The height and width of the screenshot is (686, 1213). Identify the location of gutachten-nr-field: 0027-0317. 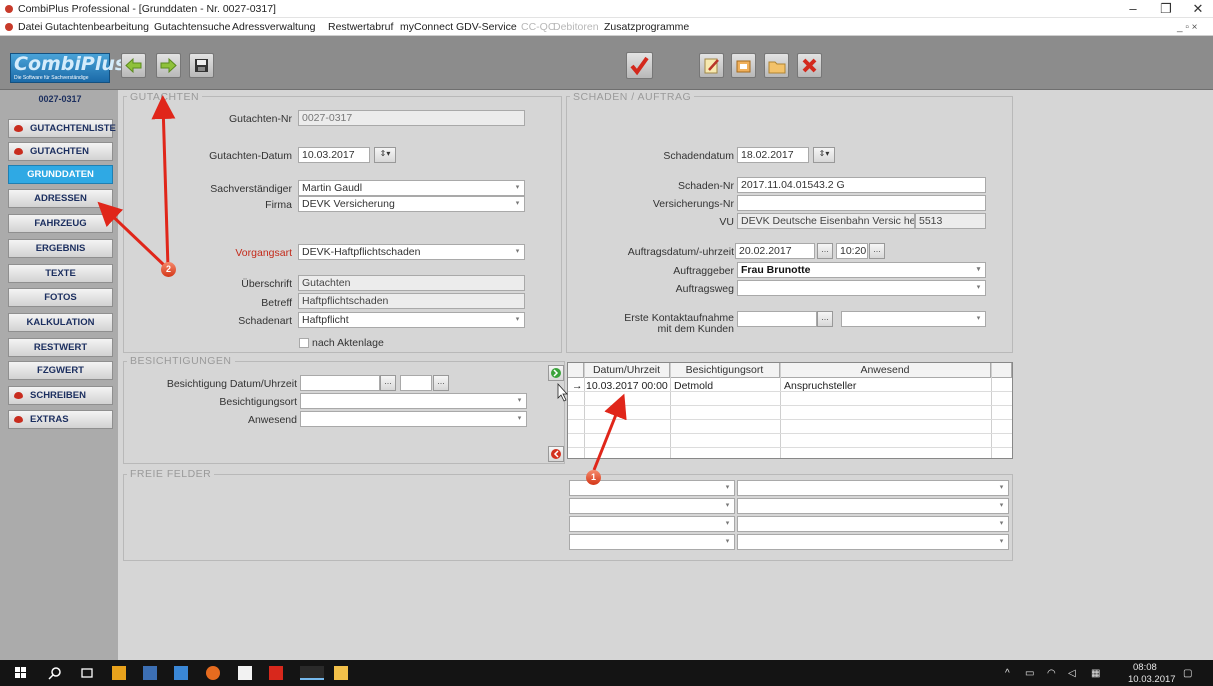
(411, 118).